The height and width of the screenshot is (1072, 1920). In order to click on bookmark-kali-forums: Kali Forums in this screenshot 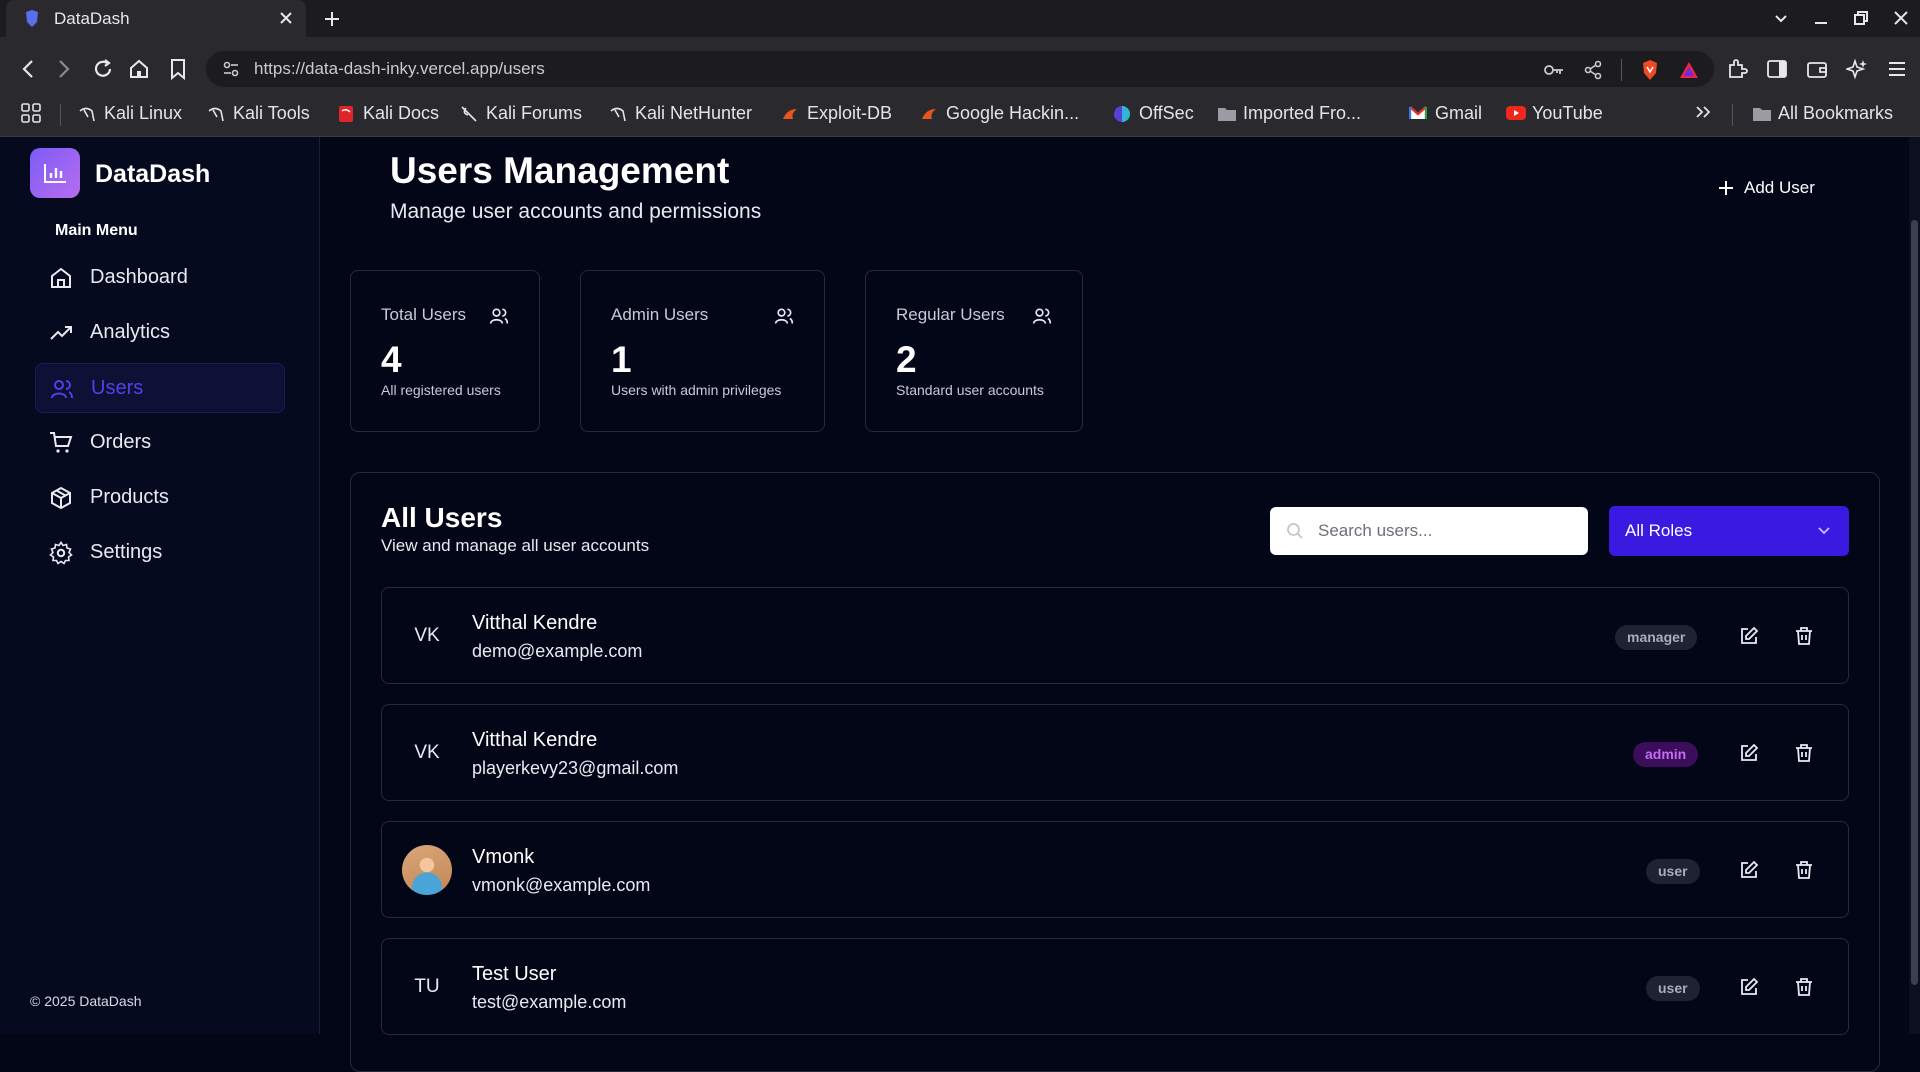, I will do `click(521, 113)`.